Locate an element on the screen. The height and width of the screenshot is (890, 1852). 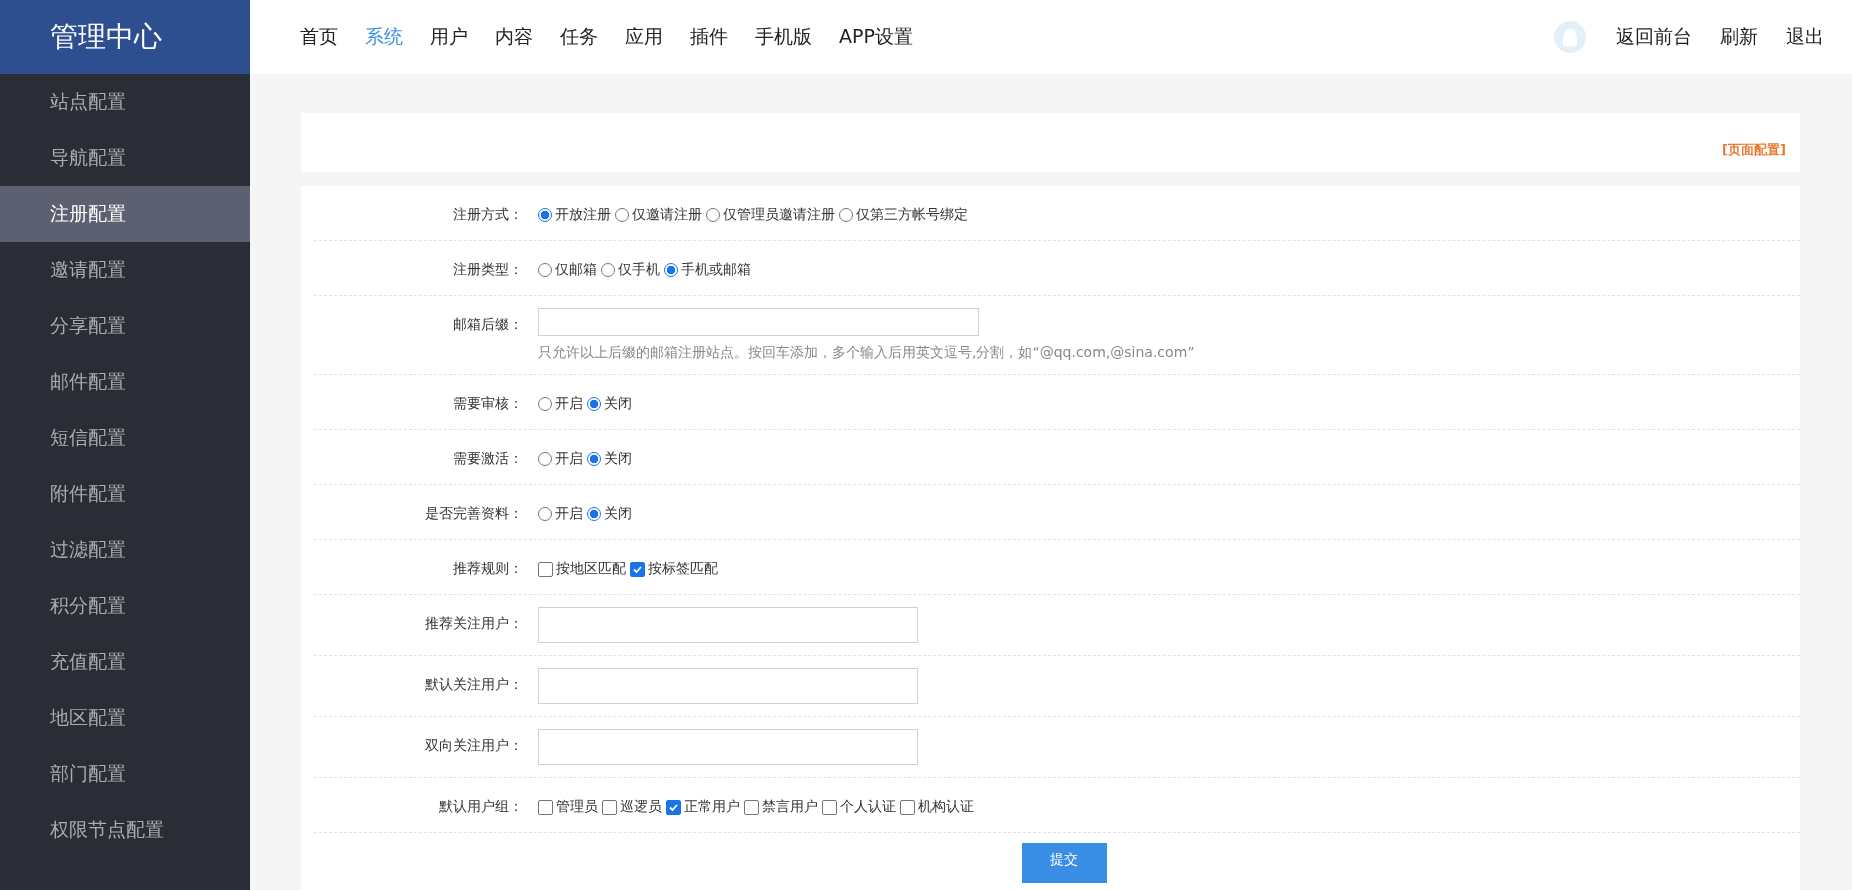
sidebar-item: 地区配置 is located at coordinates (125, 718).